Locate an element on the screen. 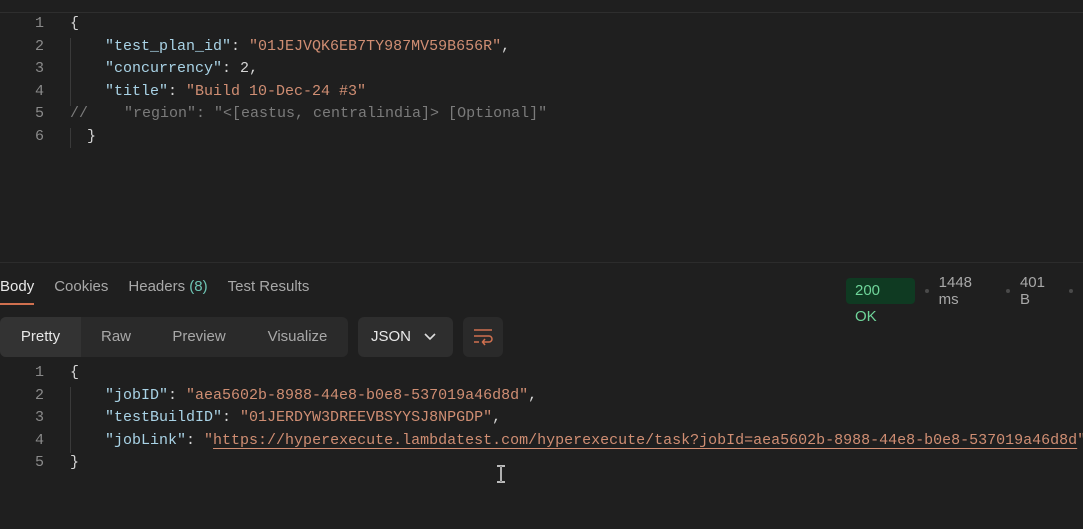 The width and height of the screenshot is (1083, 529). line-number: 6 is located at coordinates (39, 136).